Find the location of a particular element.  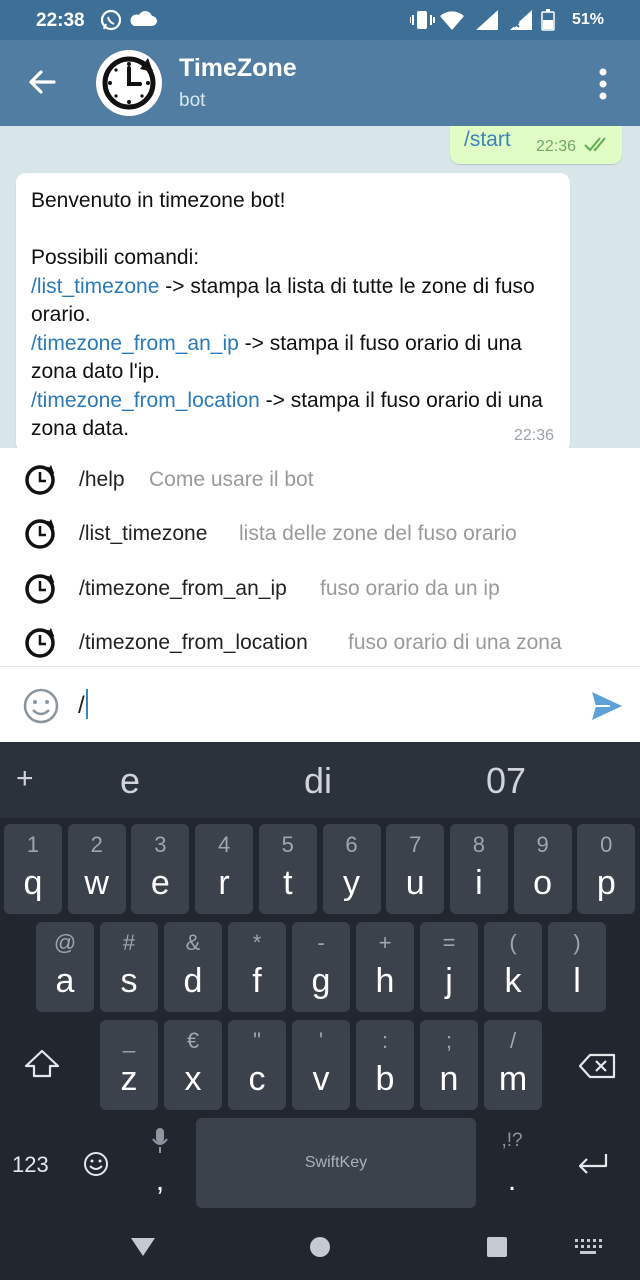

key-label: w is located at coordinates (96, 883).